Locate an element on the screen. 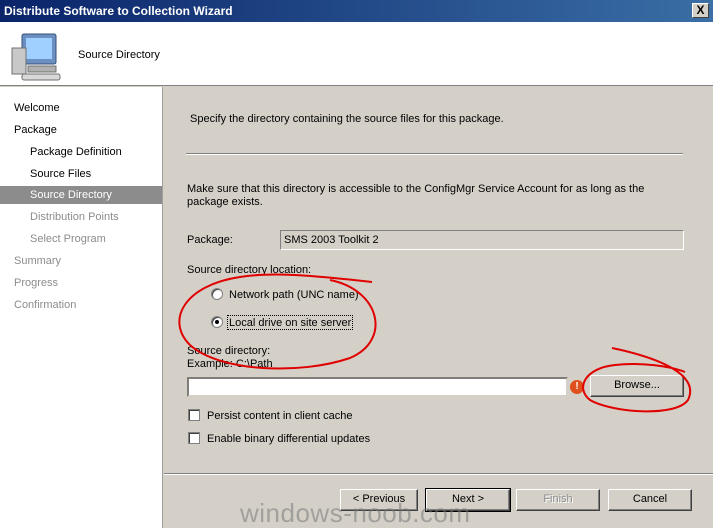 This screenshot has height=528, width=713. sidebar-item-package: Package is located at coordinates (35, 130).